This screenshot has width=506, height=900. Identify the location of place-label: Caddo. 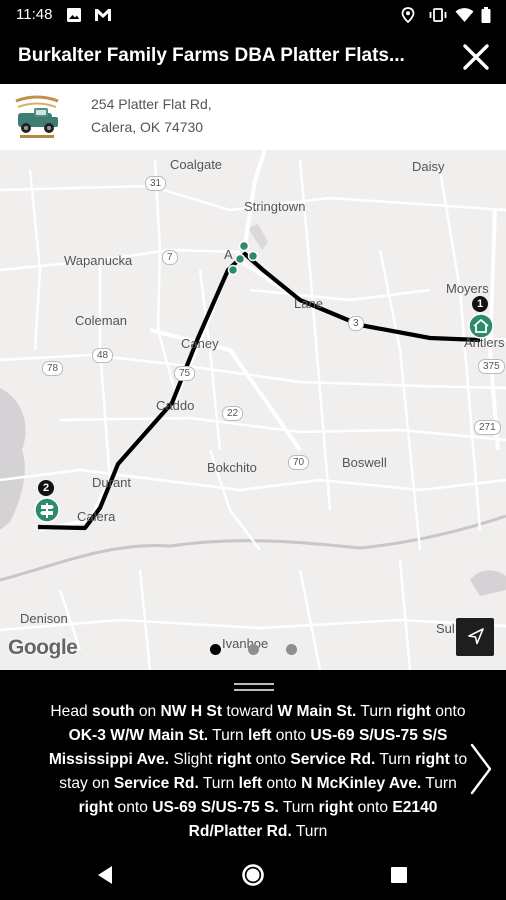
(175, 405).